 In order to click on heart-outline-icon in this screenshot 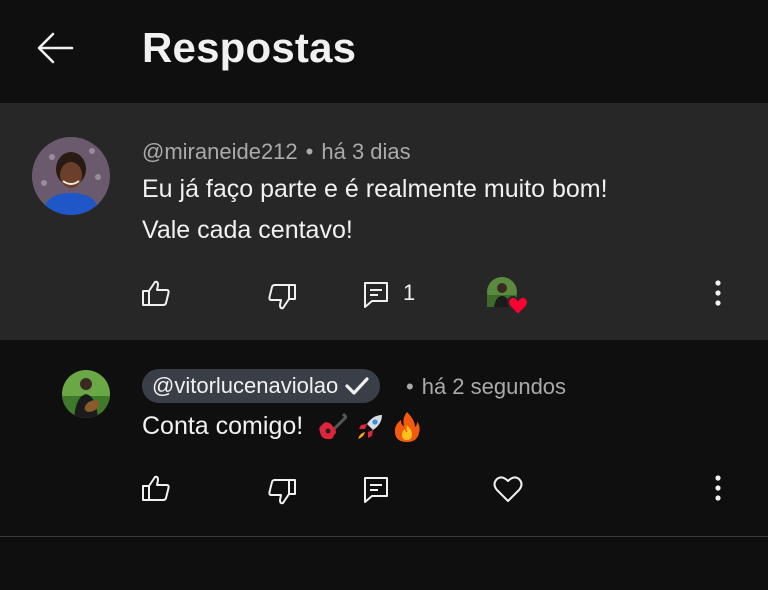, I will do `click(508, 489)`.